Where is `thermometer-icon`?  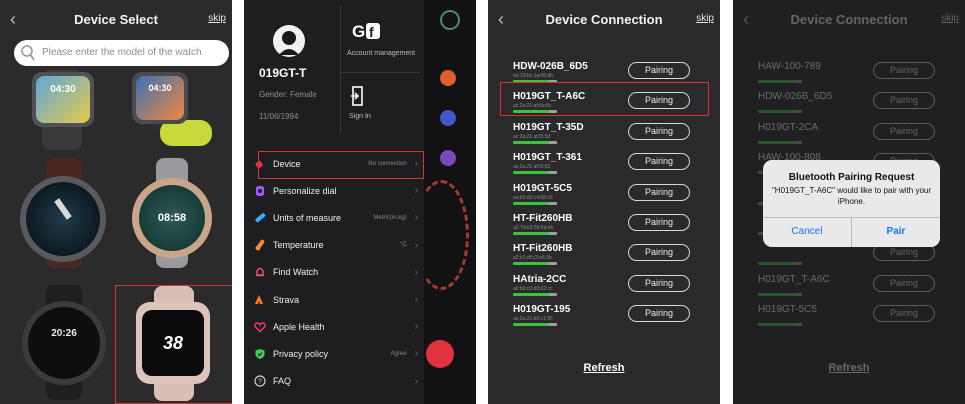 thermometer-icon is located at coordinates (260, 245).